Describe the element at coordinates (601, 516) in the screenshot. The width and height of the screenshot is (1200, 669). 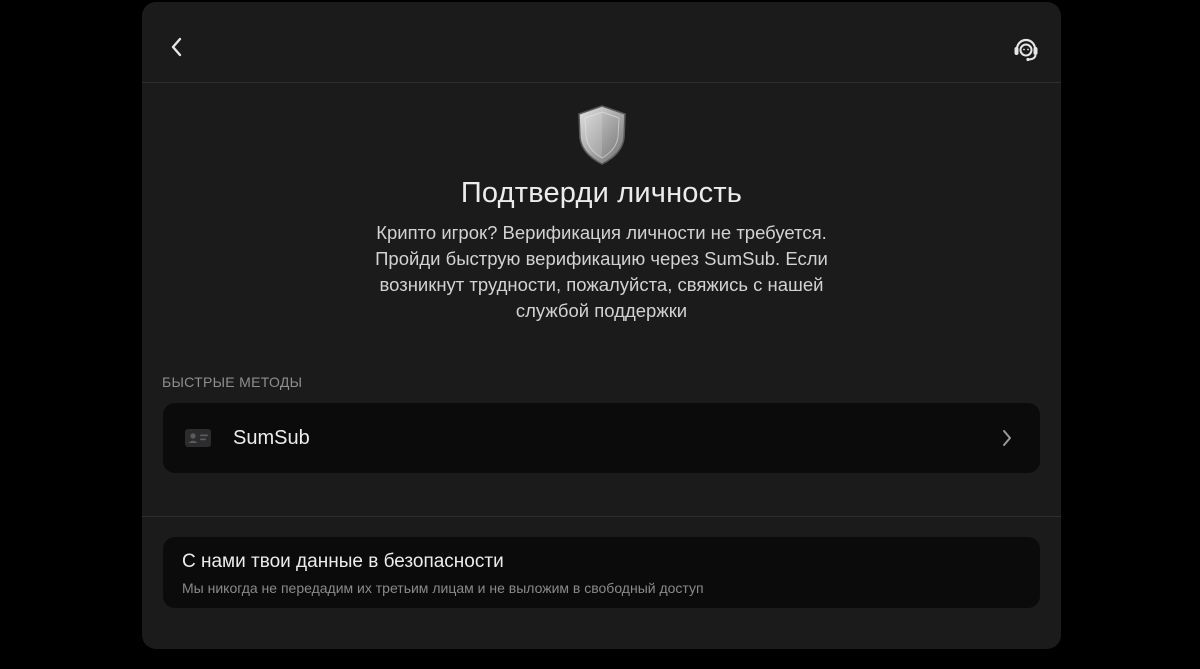
I see `divider` at that location.